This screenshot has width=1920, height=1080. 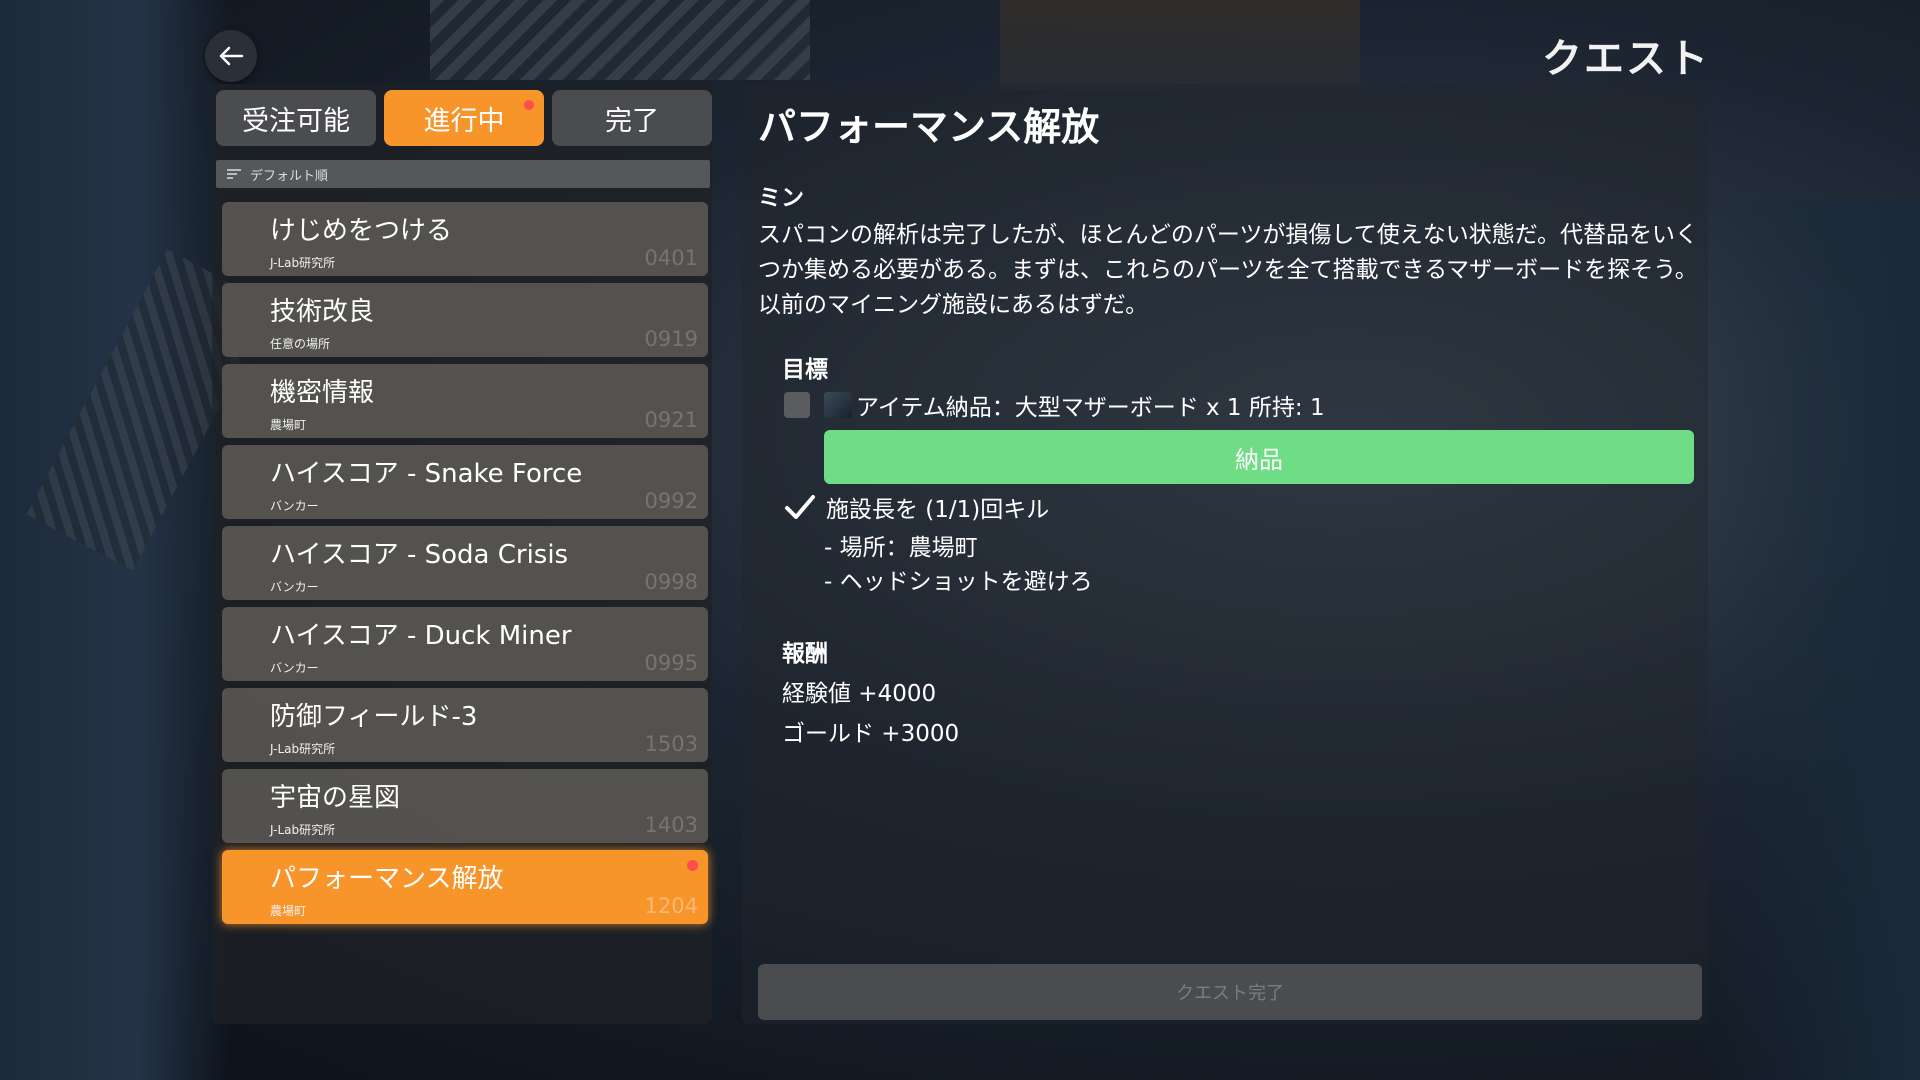 What do you see at coordinates (426, 474) in the screenshot?
I see `quest-title: ハイスコア - Snake Force` at bounding box center [426, 474].